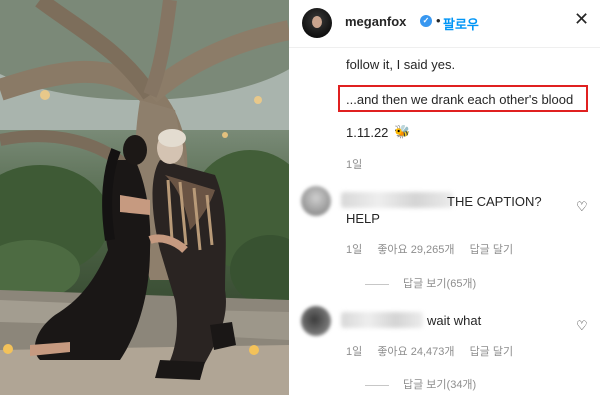 The width and height of the screenshot is (600, 395). Describe the element at coordinates (317, 23) in the screenshot. I see `author-avatar` at that location.